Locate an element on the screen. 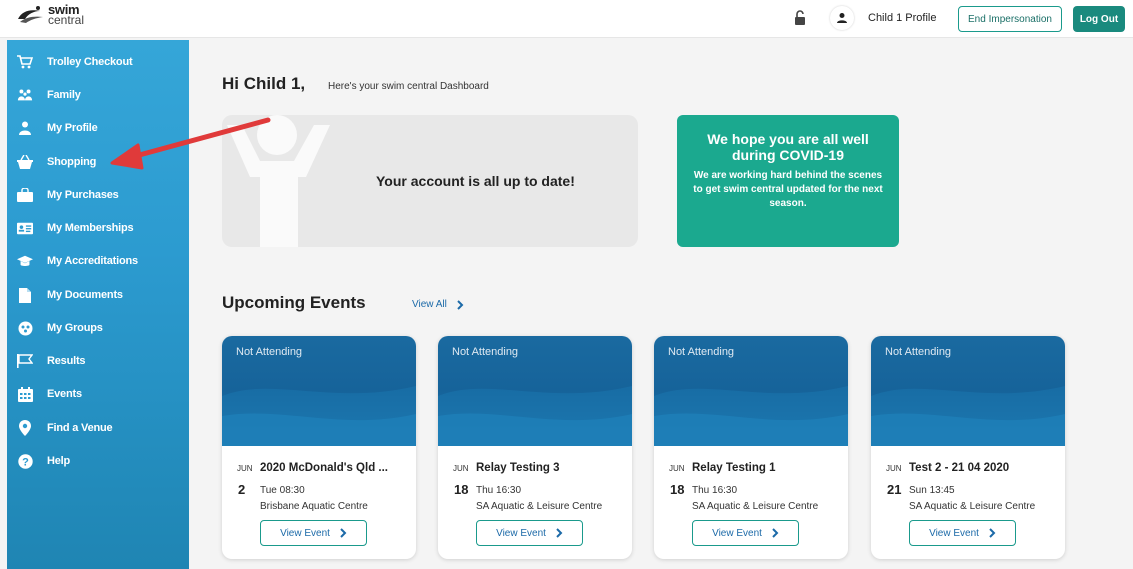 Image resolution: width=1133 pixels, height=569 pixels. logo-line-2: central is located at coordinates (66, 20).